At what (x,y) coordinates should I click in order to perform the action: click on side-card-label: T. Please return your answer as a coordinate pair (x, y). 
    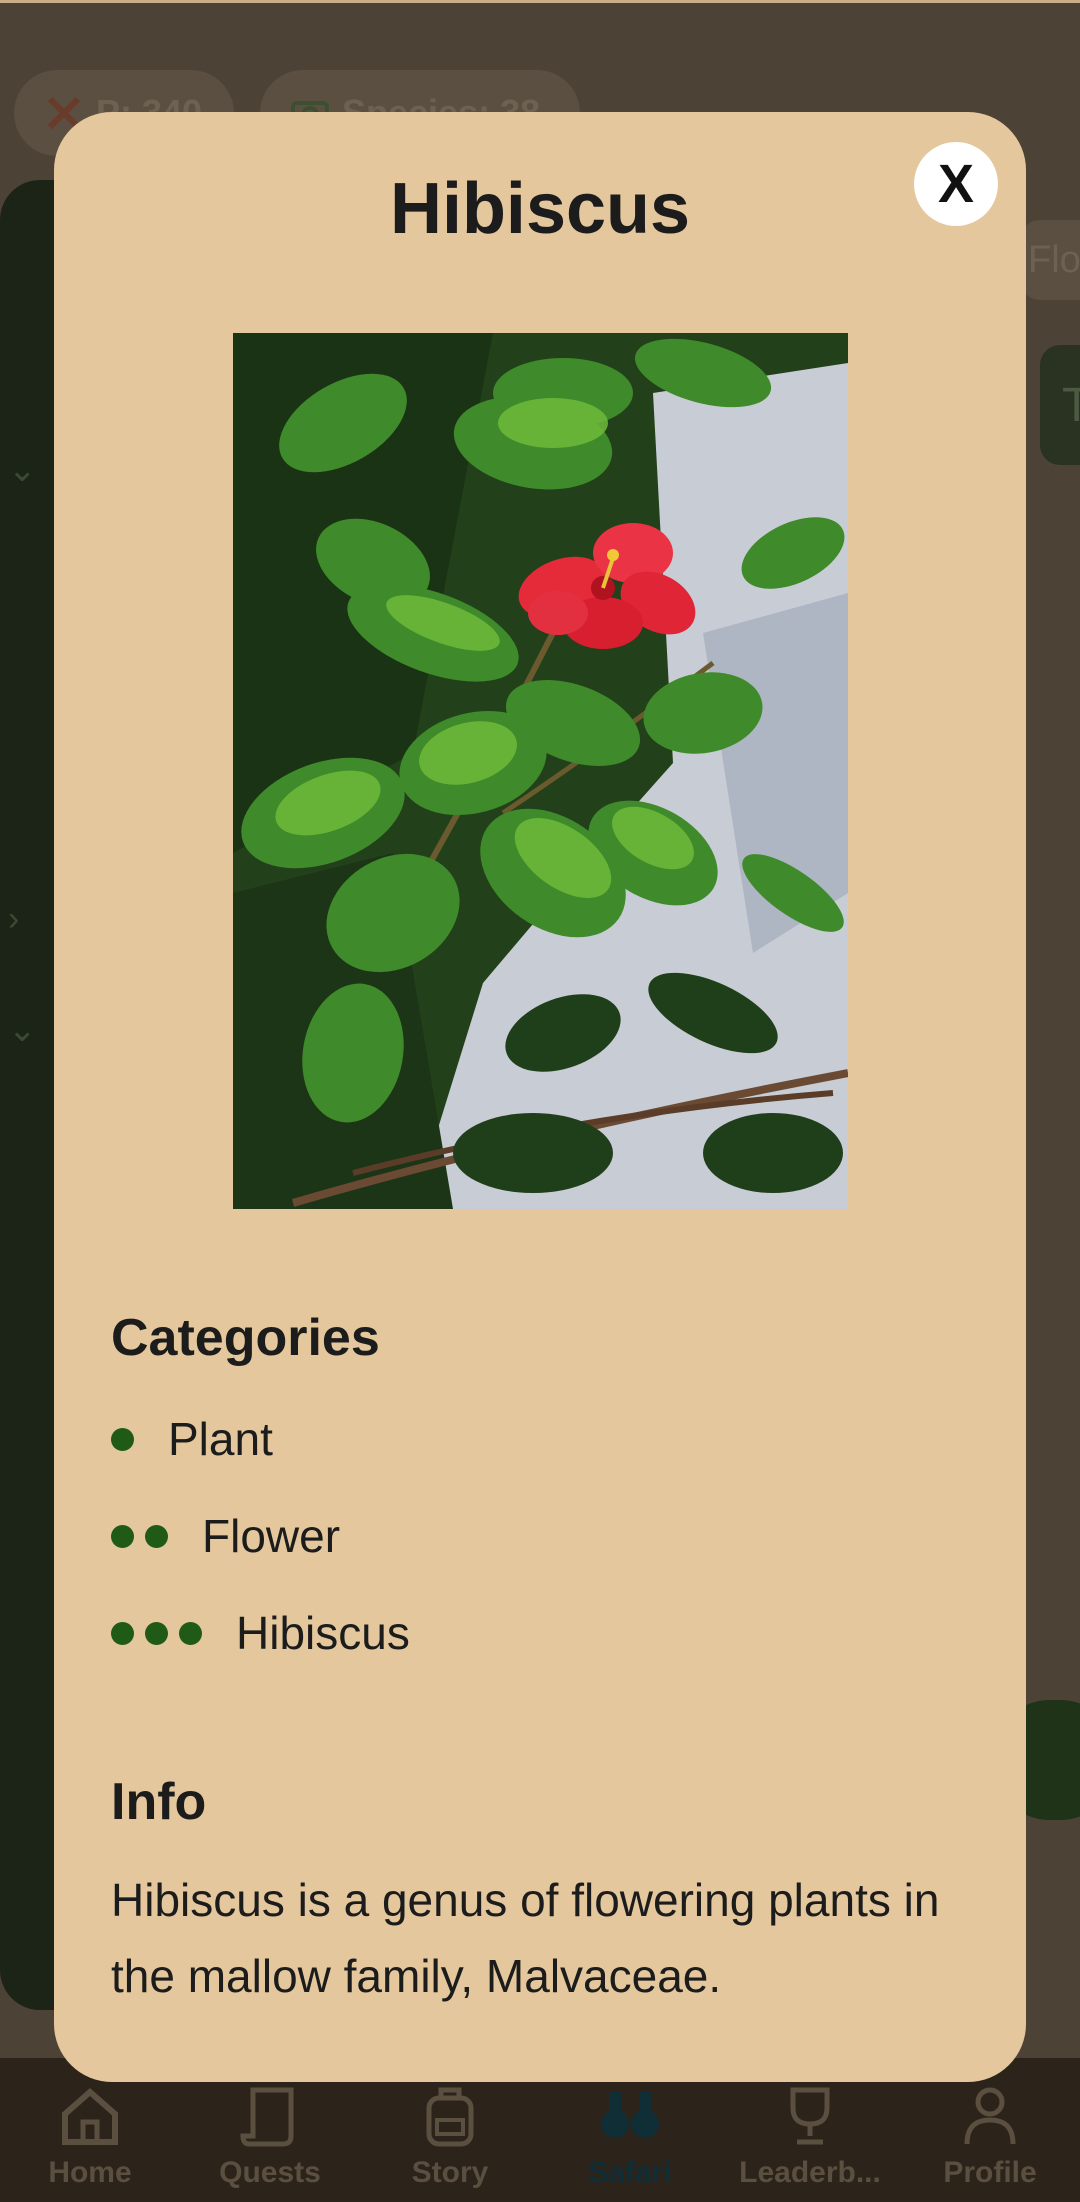
    Looking at the image, I should click on (1071, 405).